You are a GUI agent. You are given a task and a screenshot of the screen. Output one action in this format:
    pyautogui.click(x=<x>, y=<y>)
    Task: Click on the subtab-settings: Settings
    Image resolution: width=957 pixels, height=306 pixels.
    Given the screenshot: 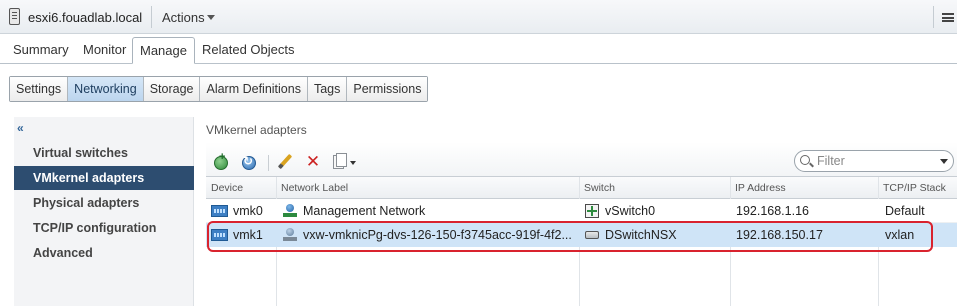 What is the action you would take?
    pyautogui.click(x=39, y=89)
    